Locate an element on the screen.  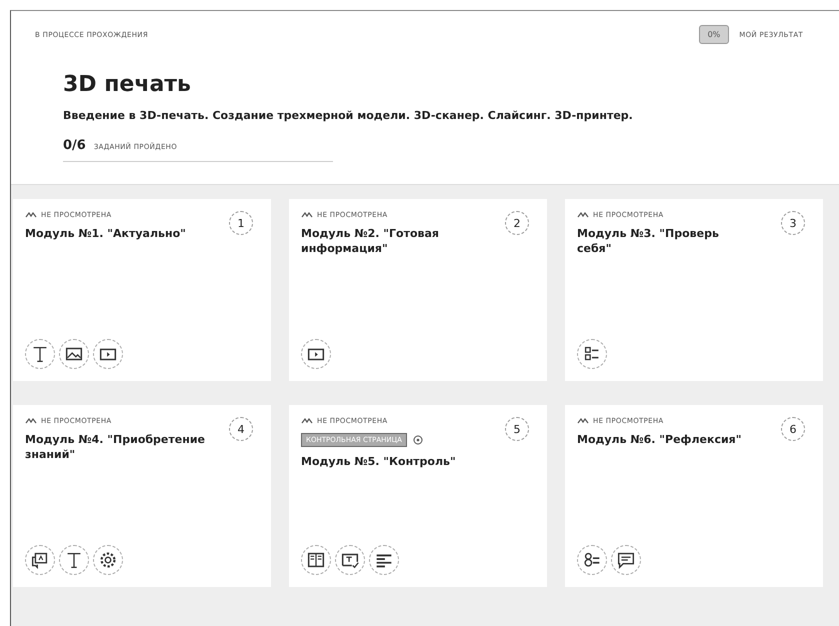
result-badge: 0% is located at coordinates (714, 34).